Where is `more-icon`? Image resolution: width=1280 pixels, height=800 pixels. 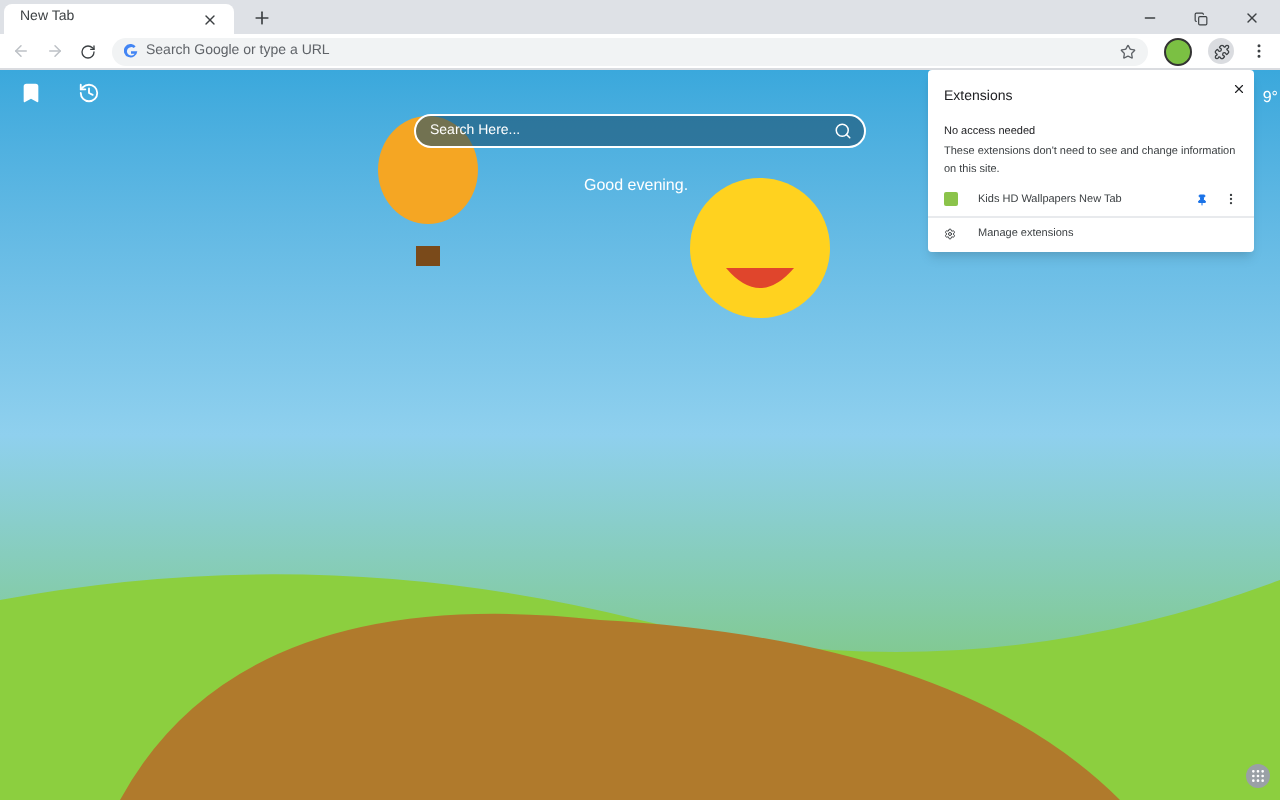 more-icon is located at coordinates (1231, 199).